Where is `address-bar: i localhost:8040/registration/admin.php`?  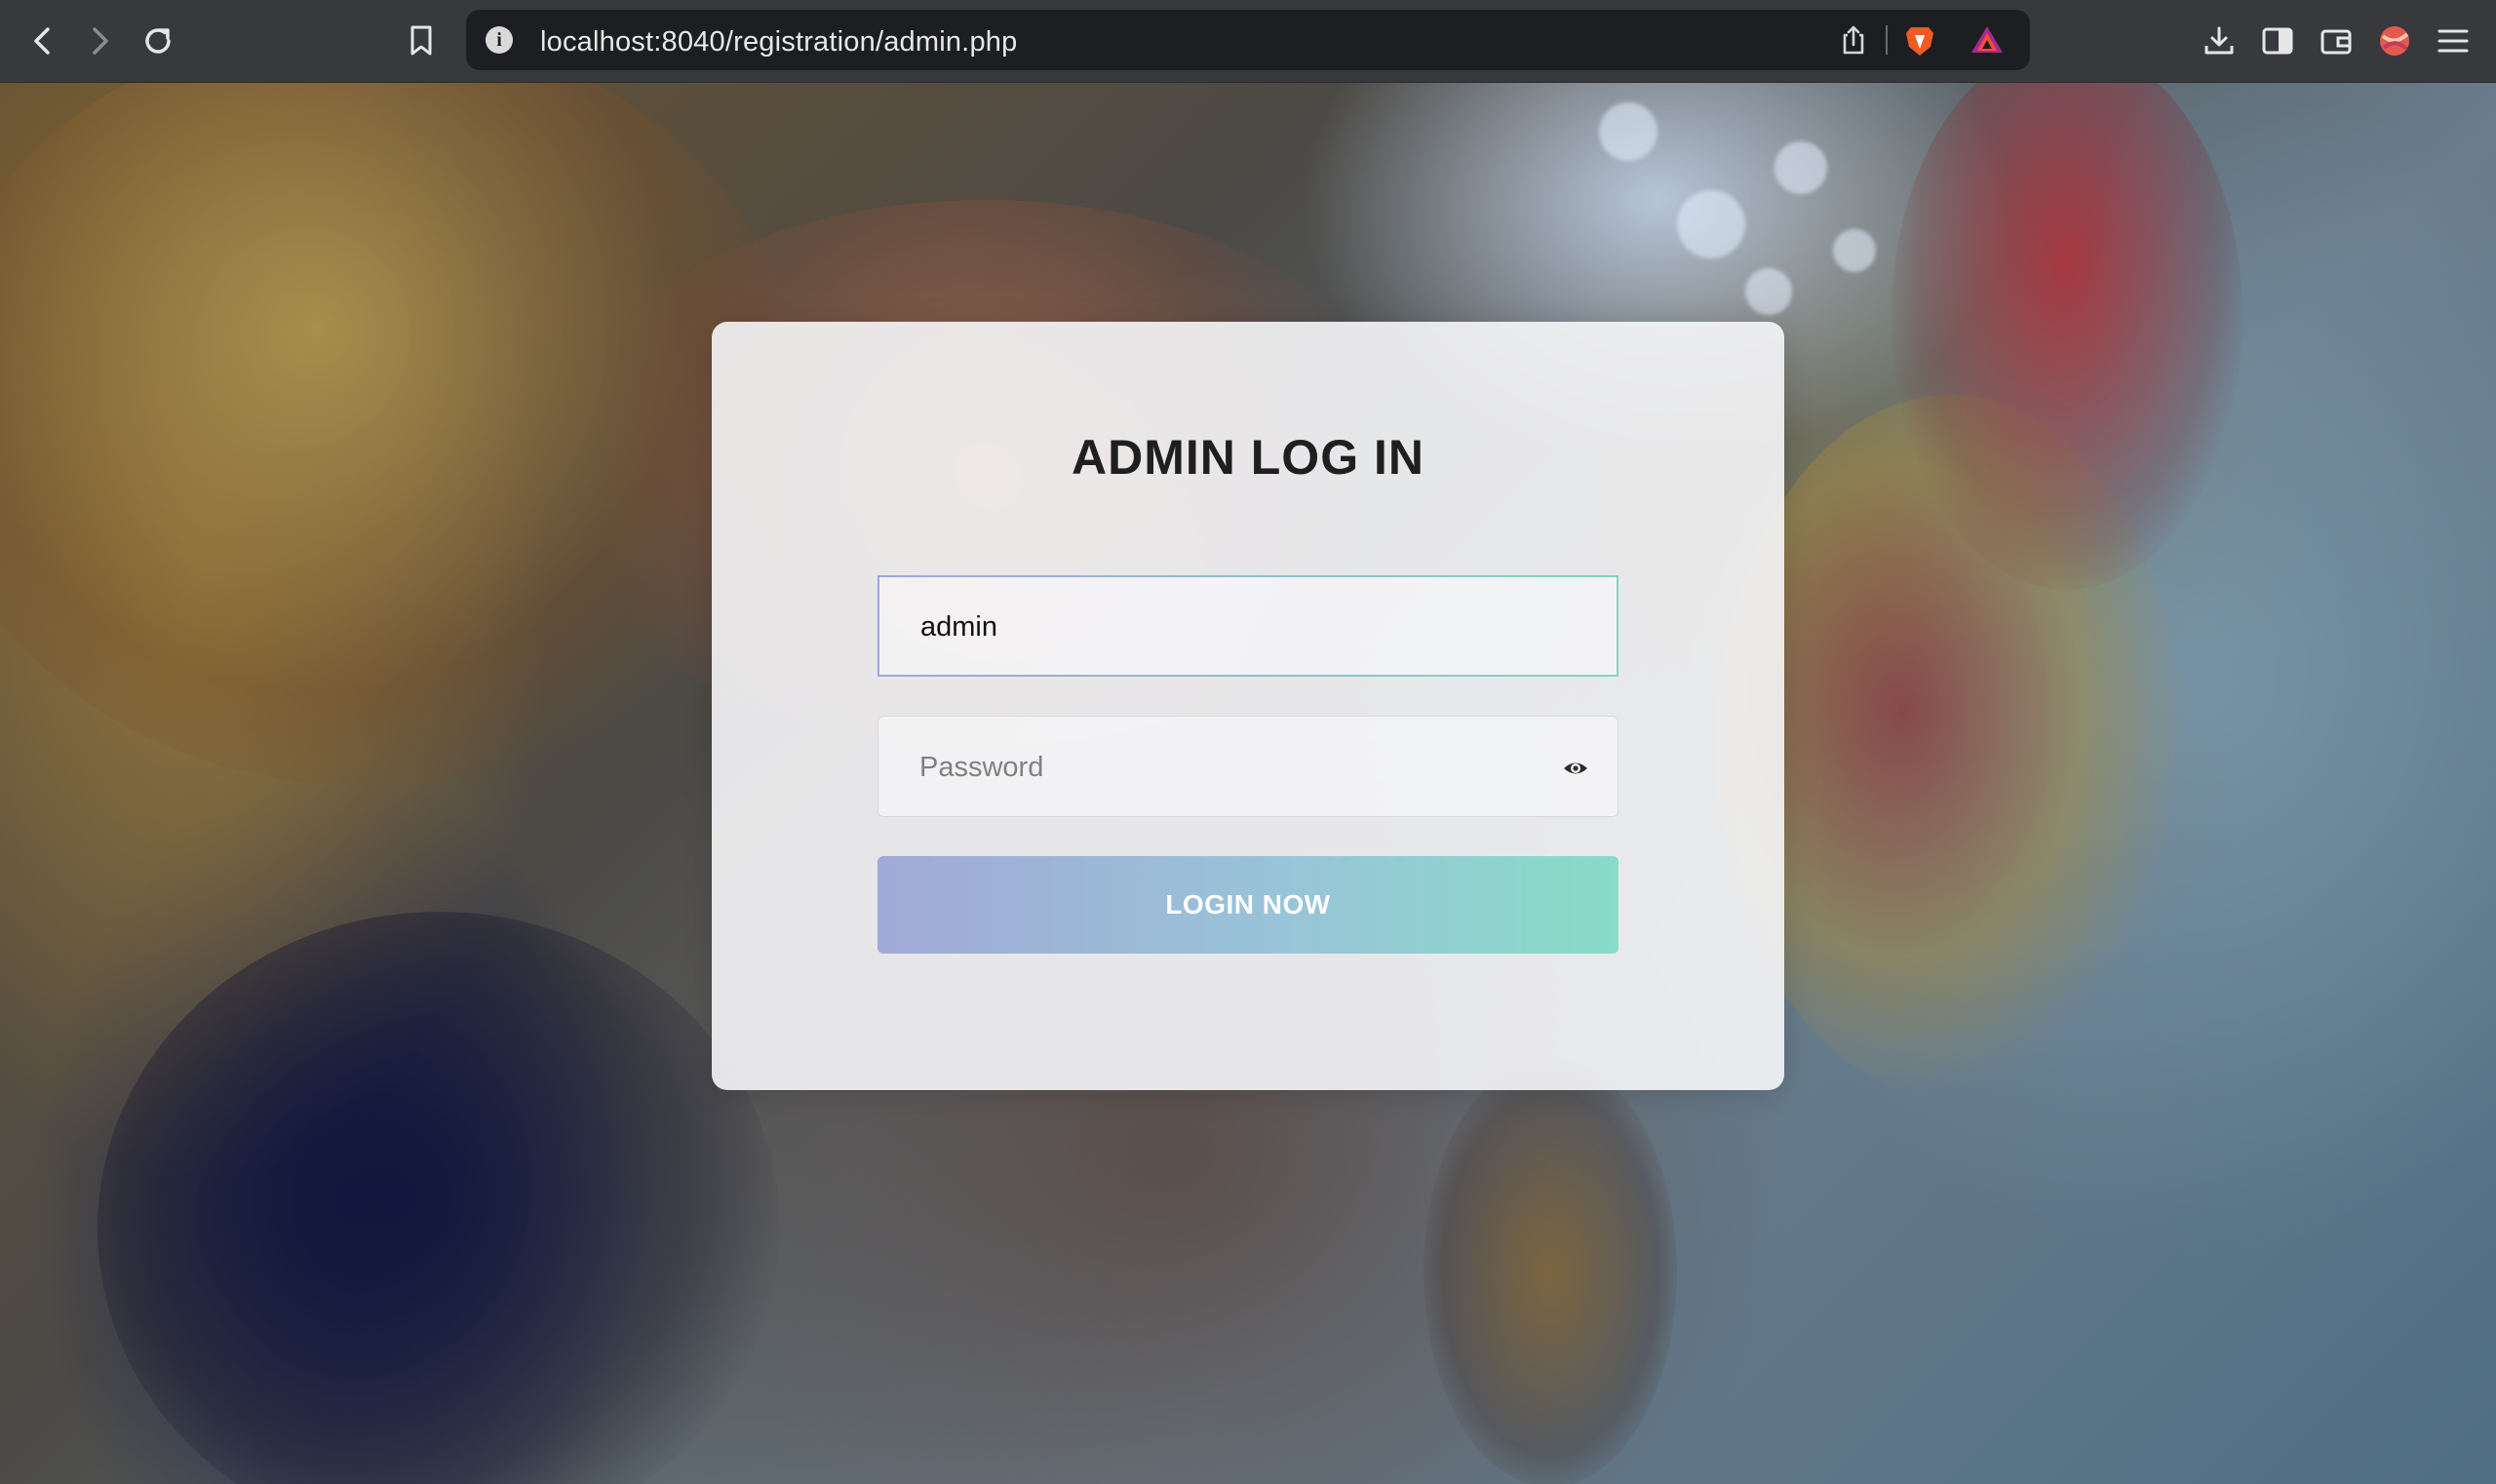 address-bar: i localhost:8040/registration/admin.php is located at coordinates (1248, 40).